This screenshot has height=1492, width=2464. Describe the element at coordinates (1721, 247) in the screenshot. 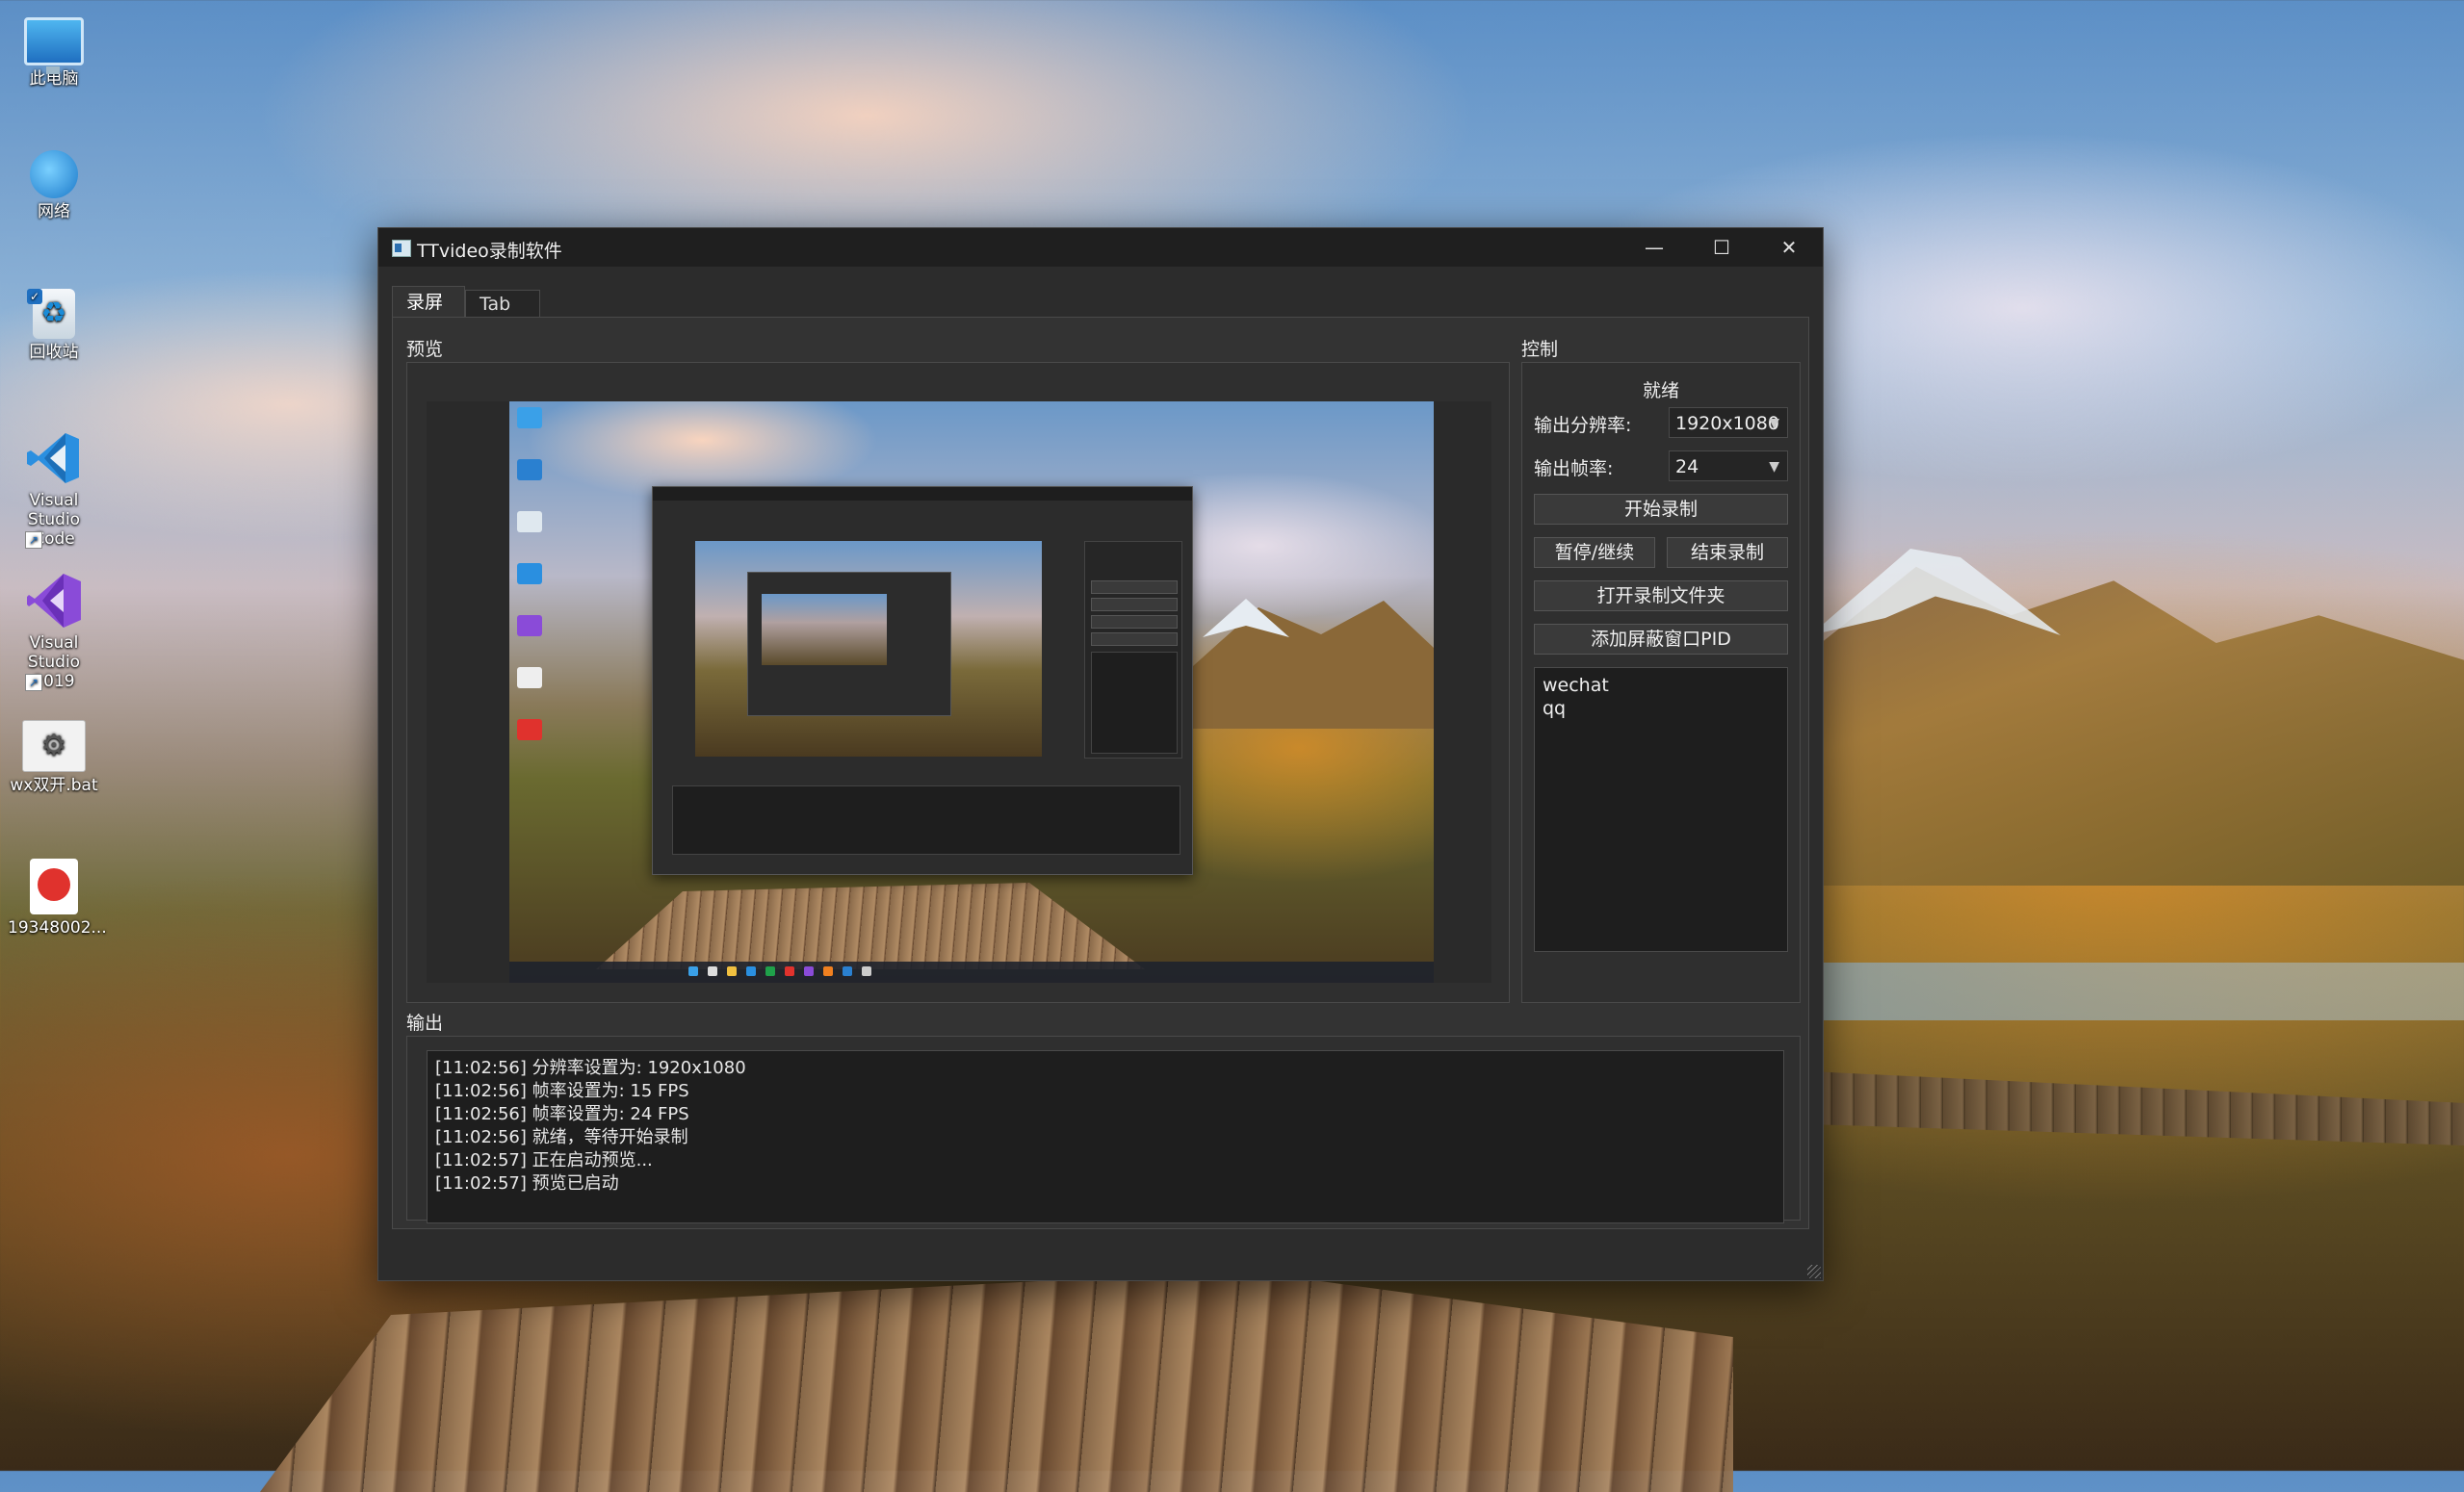

I see `maximize-button: ☐` at that location.